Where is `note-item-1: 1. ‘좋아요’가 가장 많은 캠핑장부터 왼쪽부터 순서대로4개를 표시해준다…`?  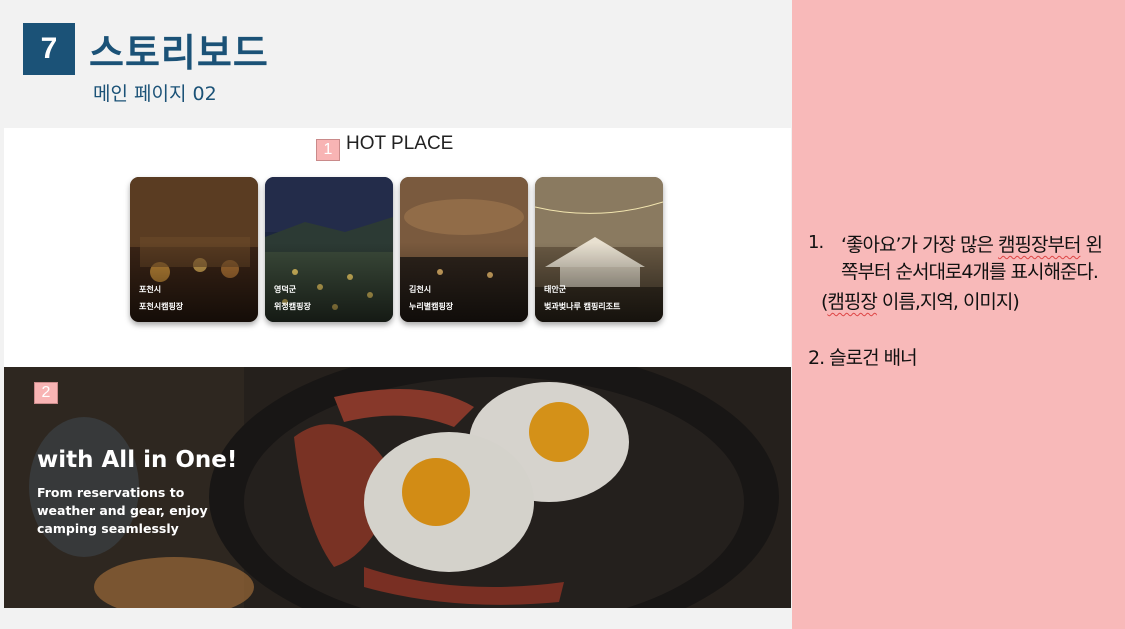 note-item-1: 1. ‘좋아요’가 가장 많은 캠핑장부터 왼쪽부터 순서대로4개를 표시해준다… is located at coordinates (963, 259).